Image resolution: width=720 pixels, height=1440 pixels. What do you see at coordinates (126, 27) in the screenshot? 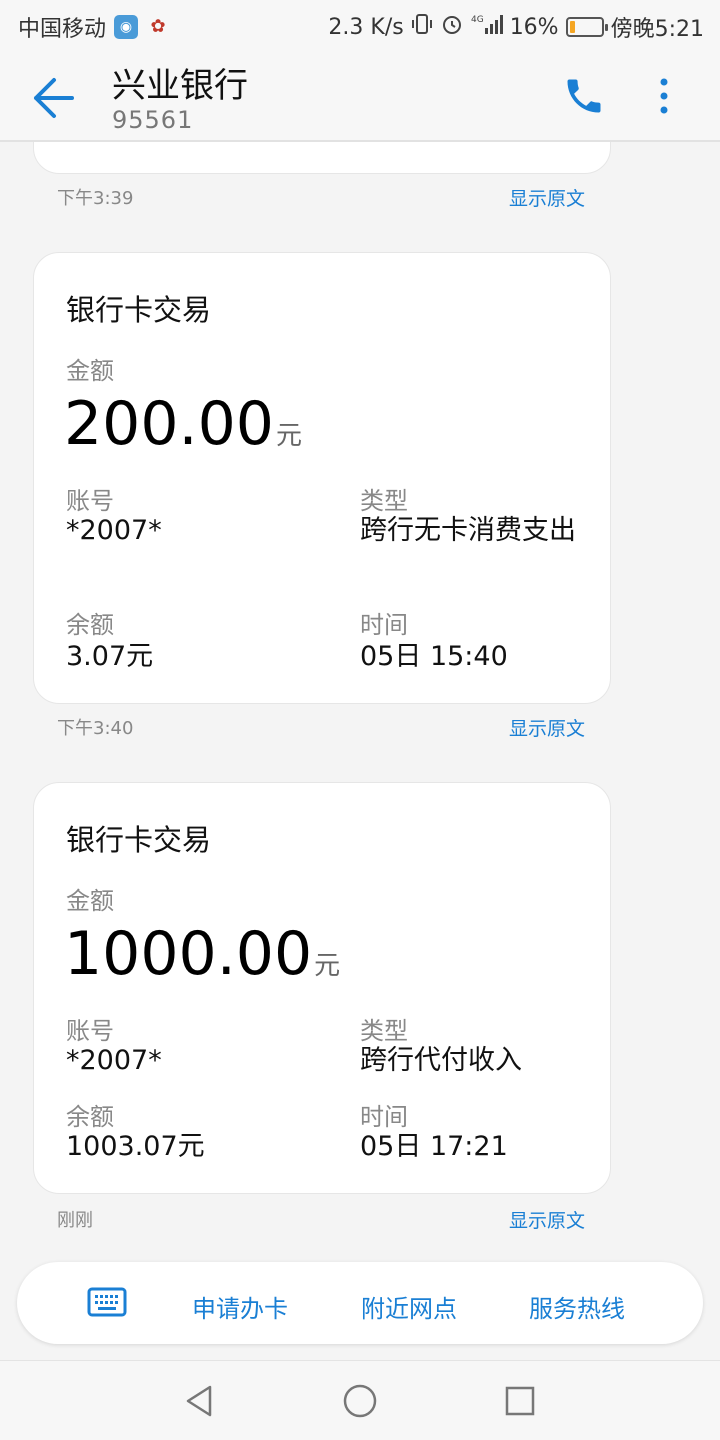
I see `notification-app-icon: ◉` at bounding box center [126, 27].